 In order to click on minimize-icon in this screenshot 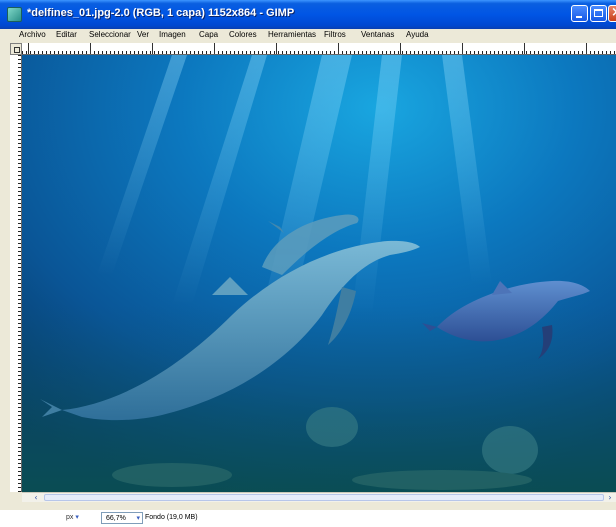, I will do `click(579, 17)`.